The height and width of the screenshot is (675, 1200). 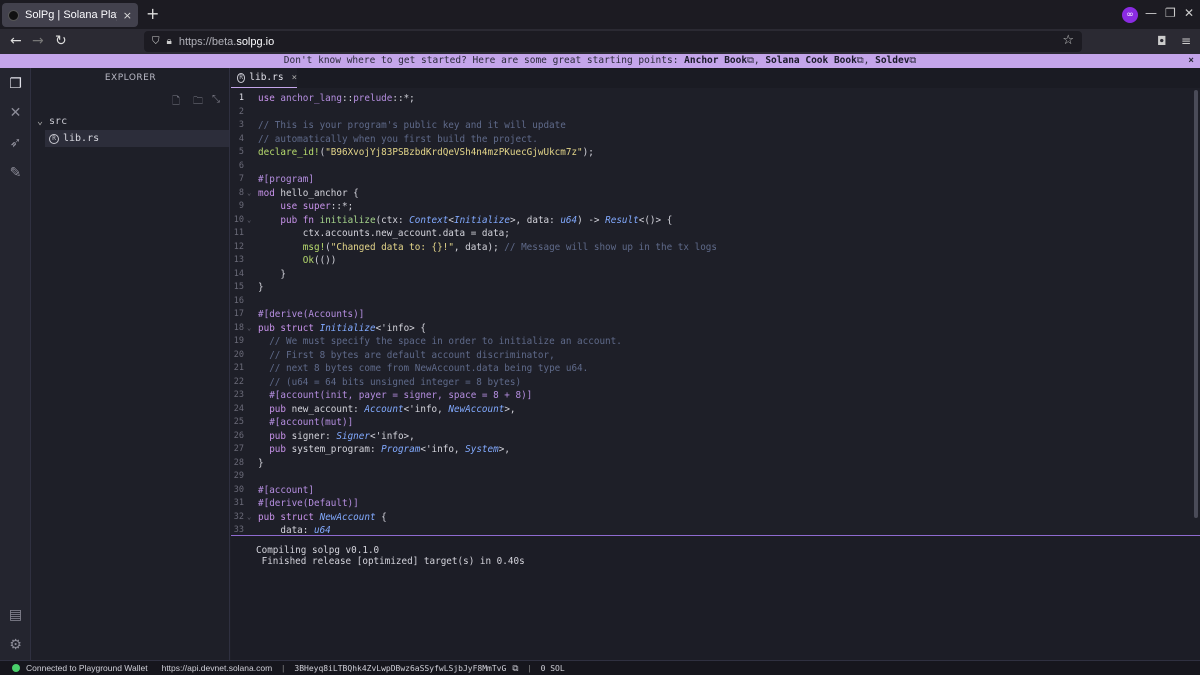 I want to click on folder-label: src, so click(x=58, y=121).